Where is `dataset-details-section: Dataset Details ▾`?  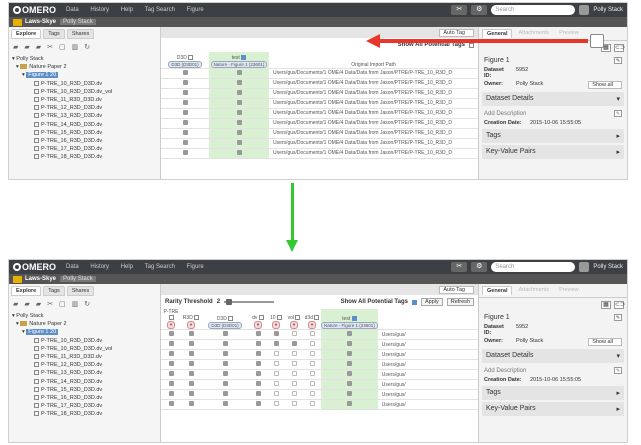 dataset-details-section: Dataset Details ▾ is located at coordinates (553, 99).